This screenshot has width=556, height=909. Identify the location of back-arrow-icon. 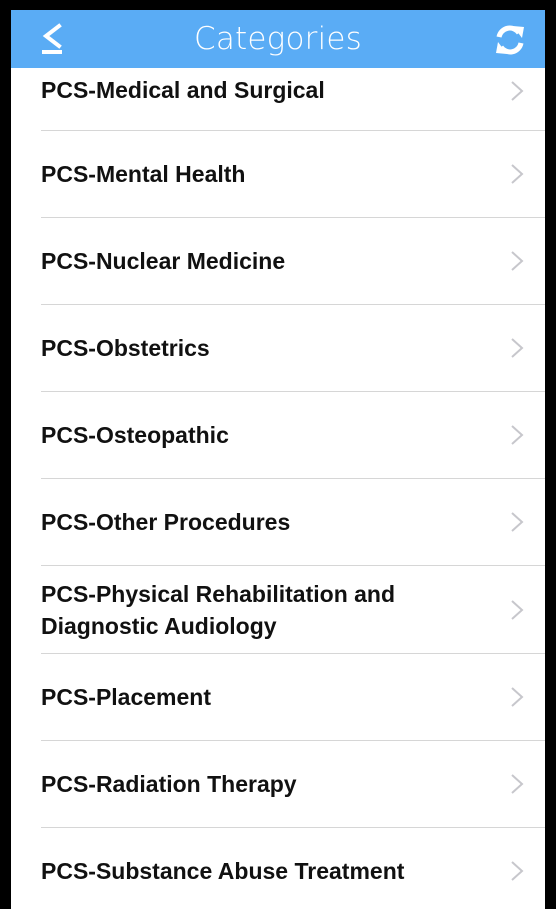
(52, 38).